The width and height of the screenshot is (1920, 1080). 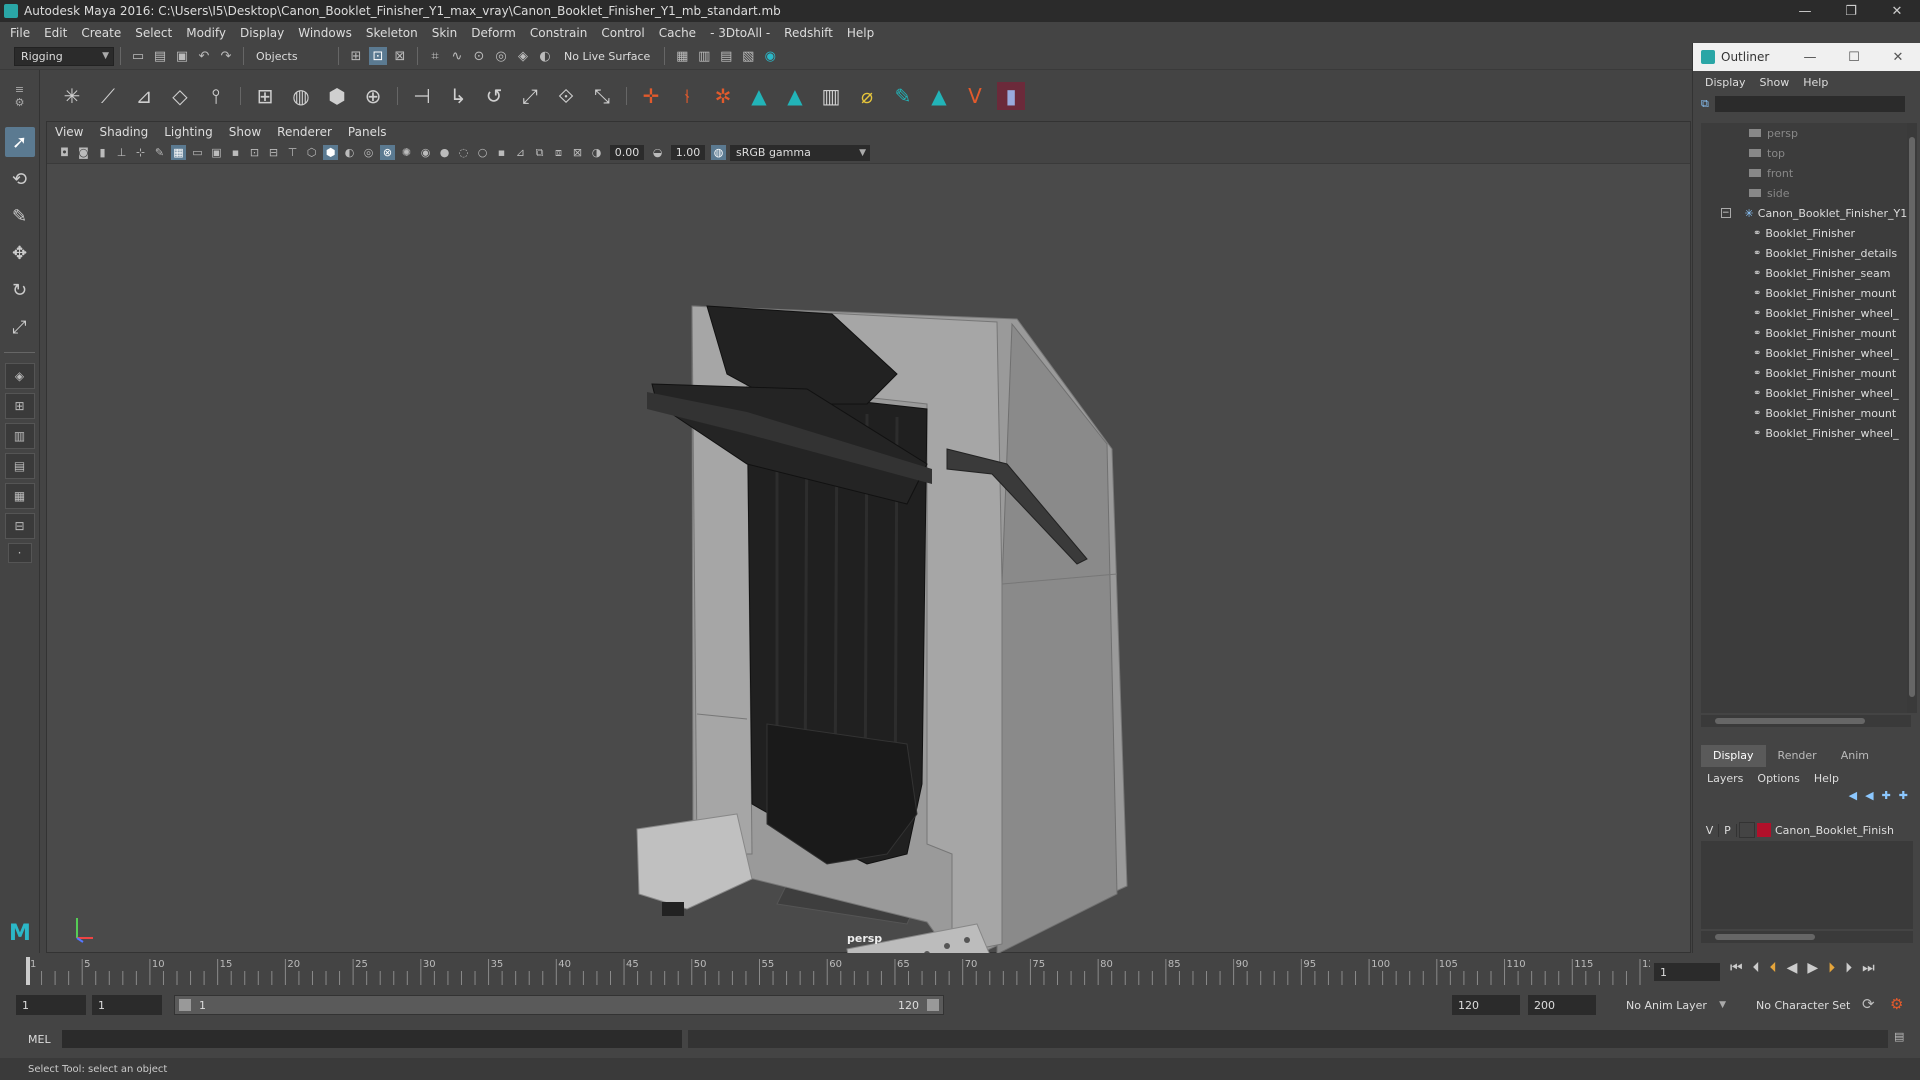 I want to click on select-tool-icon: ➚, so click(x=19, y=142).